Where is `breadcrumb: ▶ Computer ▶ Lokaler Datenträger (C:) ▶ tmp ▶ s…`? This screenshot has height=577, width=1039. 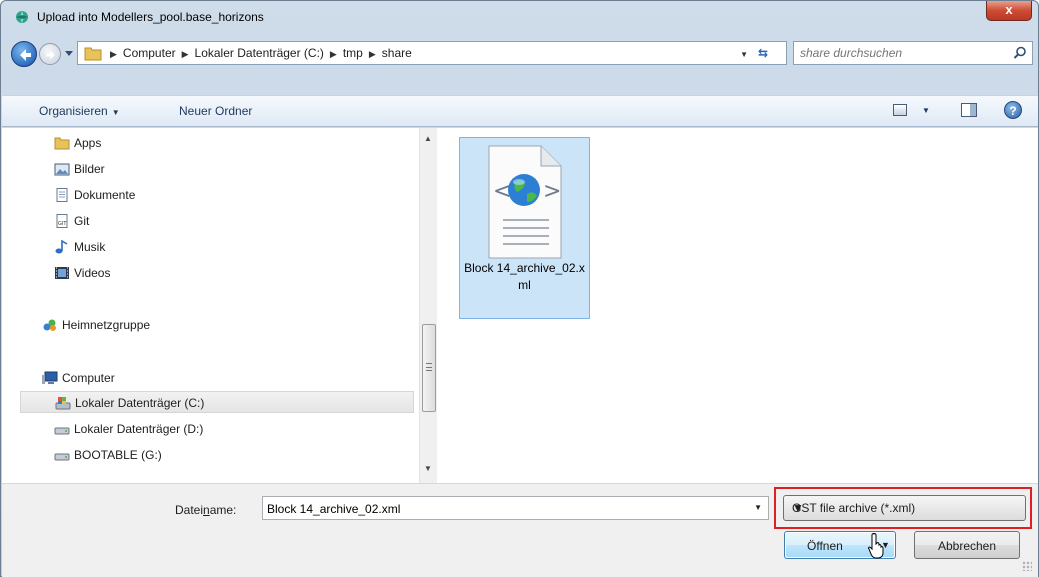
breadcrumb: ▶ Computer ▶ Lokaler Datenträger (C:) ▶ tmp ▶ s… is located at coordinates (264, 53).